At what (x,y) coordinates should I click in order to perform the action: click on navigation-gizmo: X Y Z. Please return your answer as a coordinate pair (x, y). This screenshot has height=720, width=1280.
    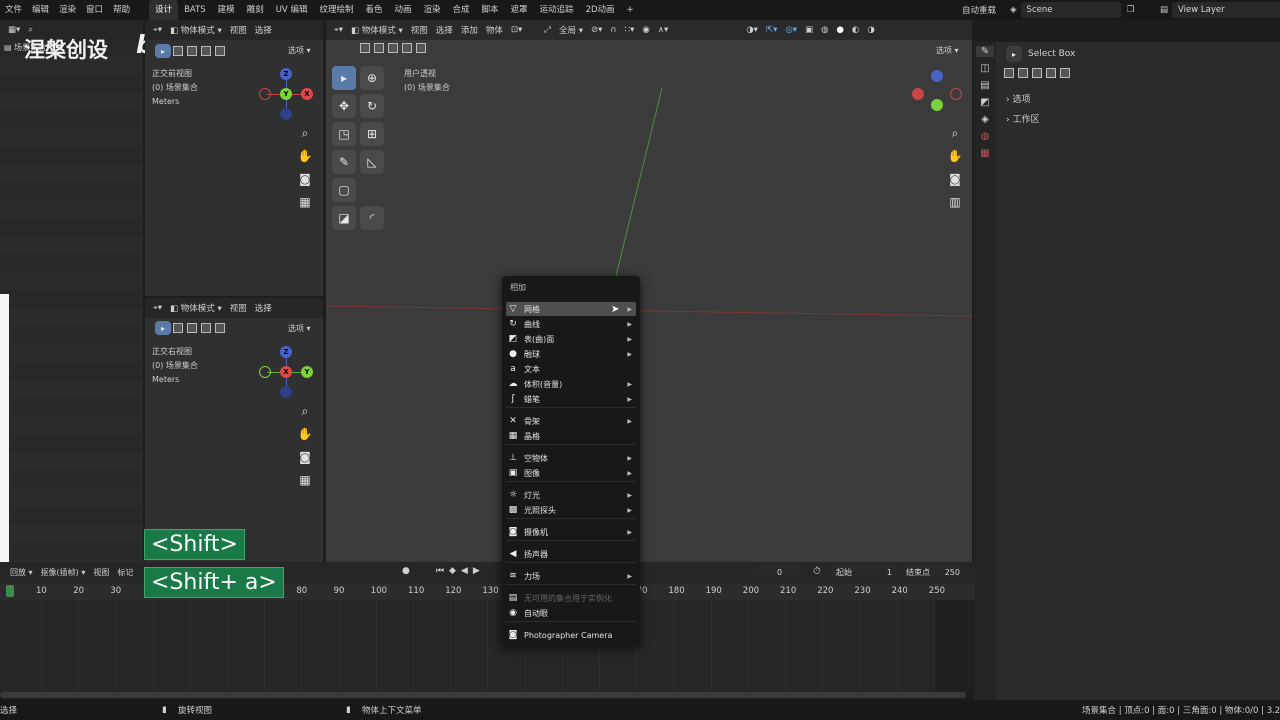
    Looking at the image, I should click on (287, 374).